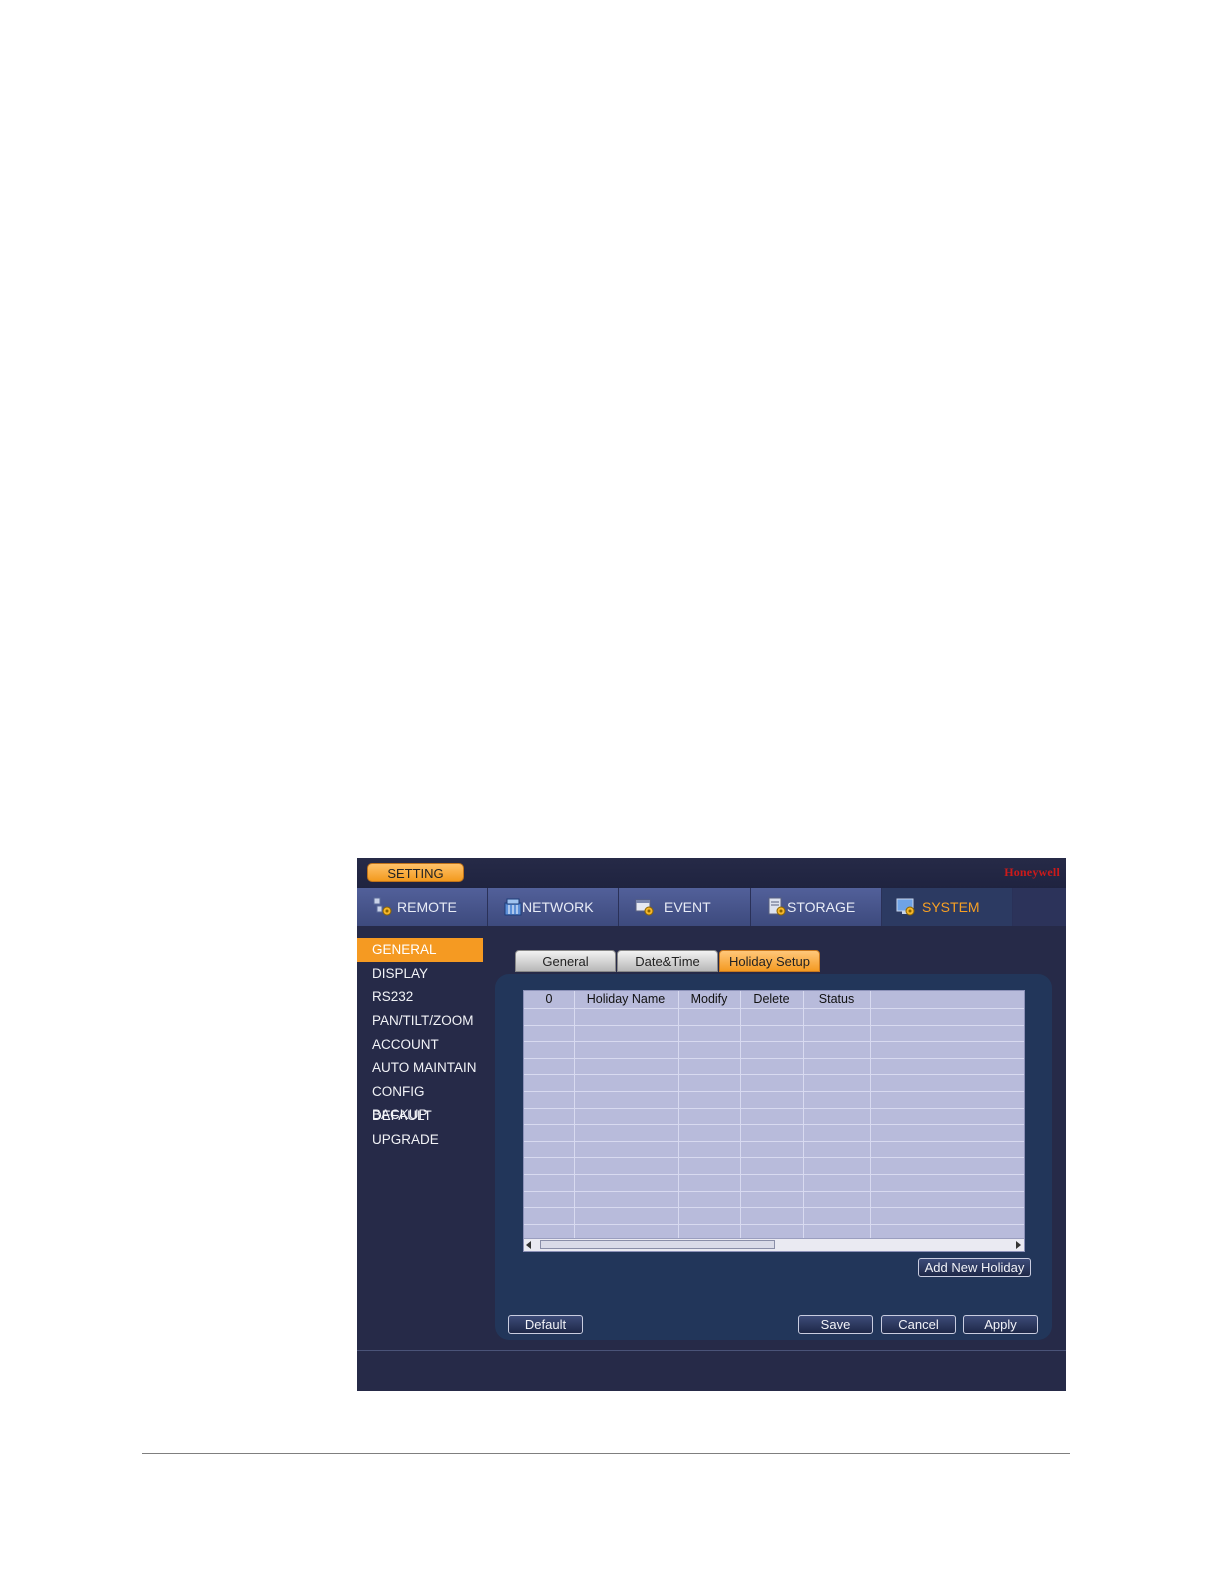 This screenshot has width=1224, height=1584. What do you see at coordinates (821, 907) in the screenshot?
I see `nav-tab-label: STORAGE` at bounding box center [821, 907].